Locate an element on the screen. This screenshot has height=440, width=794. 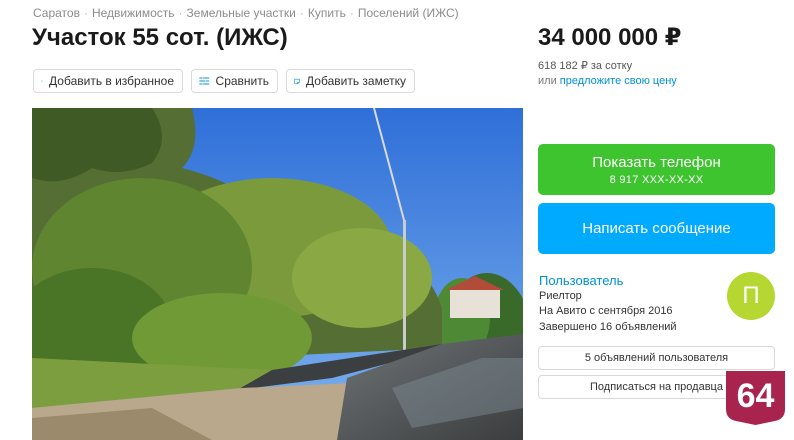
badge-text: 64 is located at coordinates (756, 396).